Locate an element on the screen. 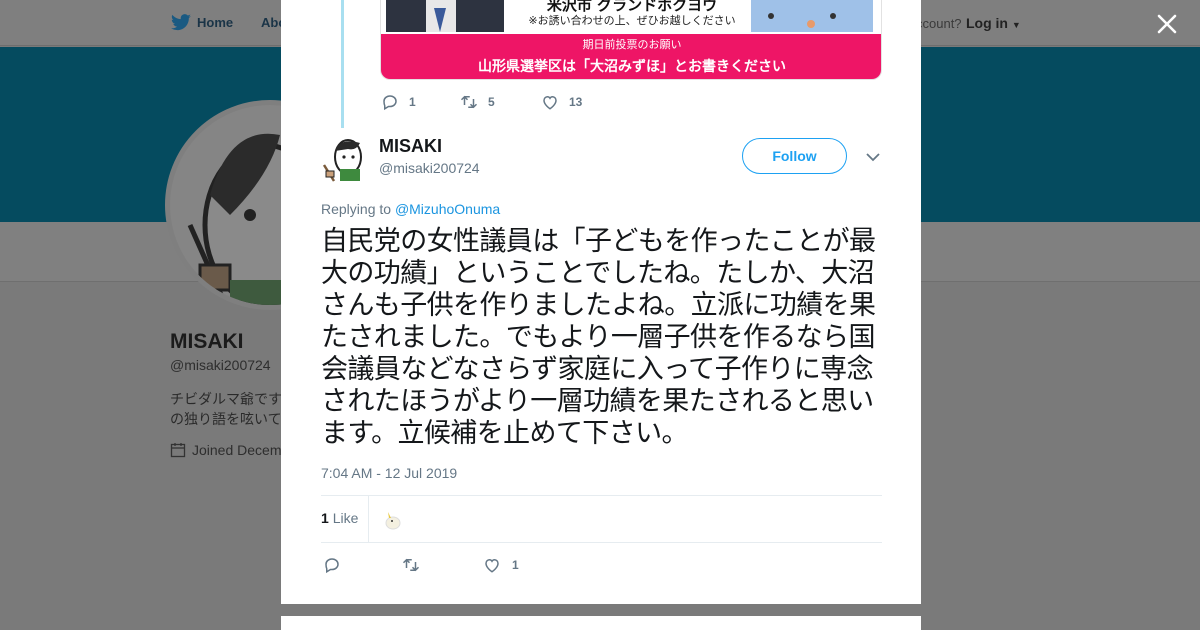 The image size is (1200, 630). reply-action is located at coordinates (337, 565).